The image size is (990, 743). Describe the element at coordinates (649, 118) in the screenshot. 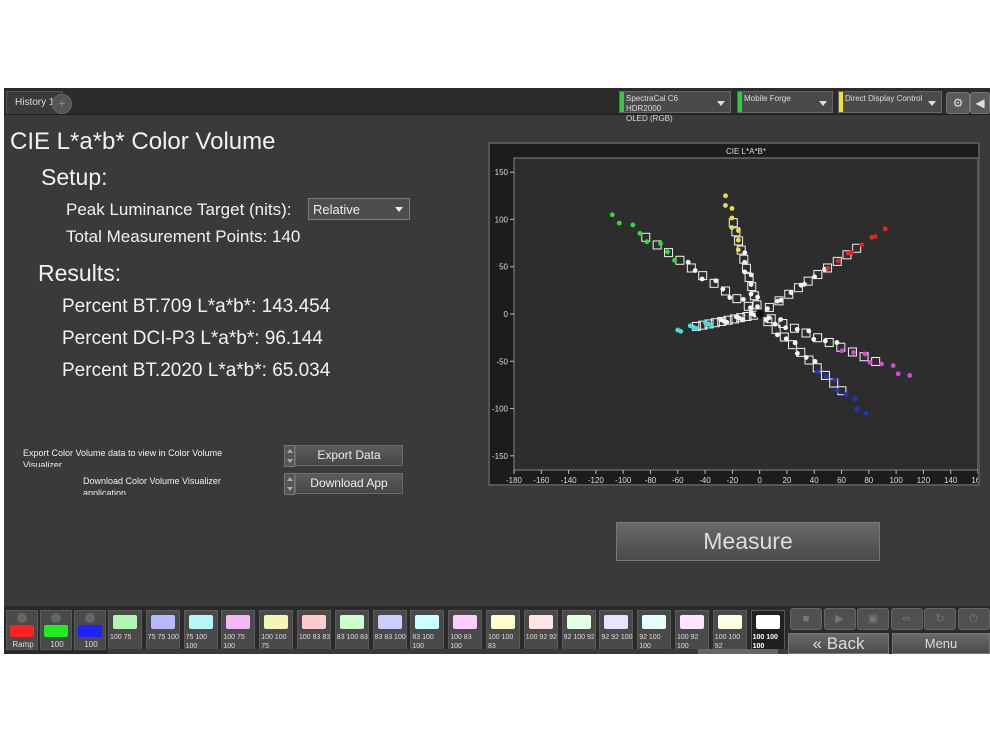

I see `meter-mode: OLED (RGB)` at that location.